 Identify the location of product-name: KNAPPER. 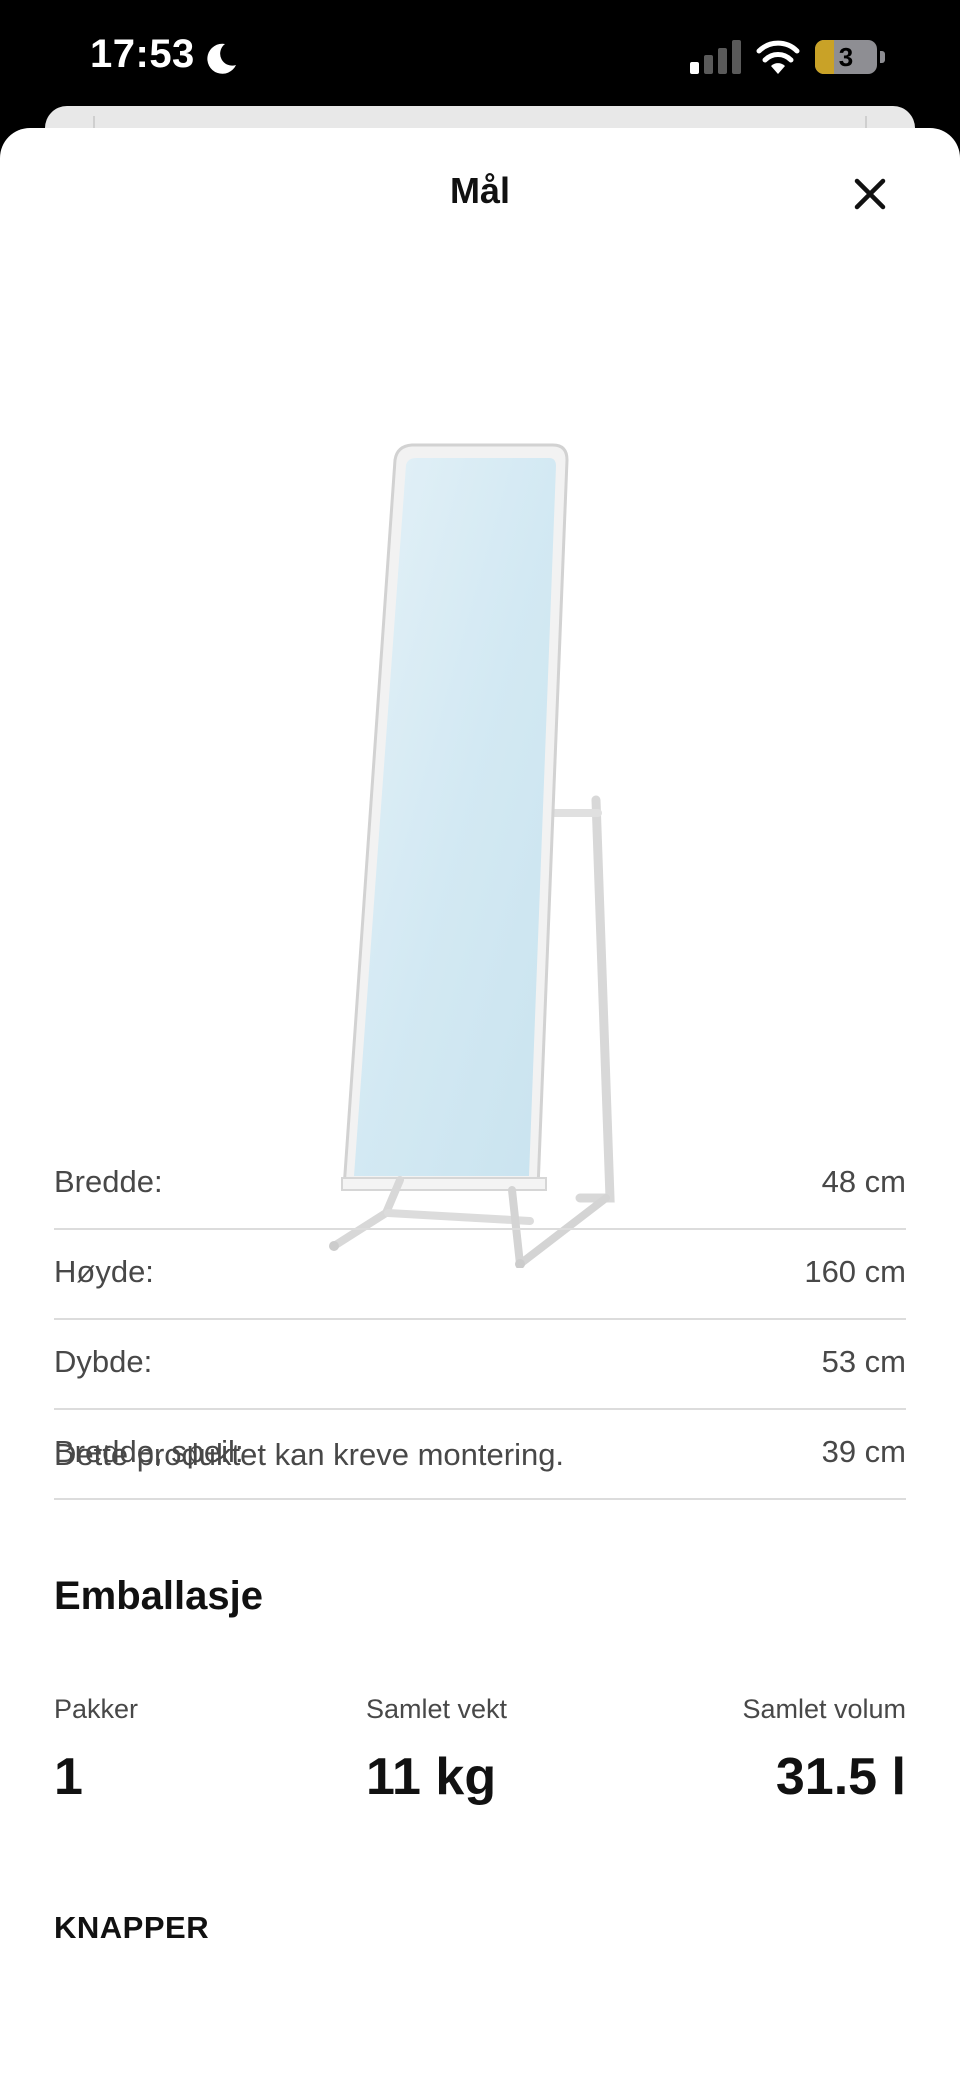
(132, 1927).